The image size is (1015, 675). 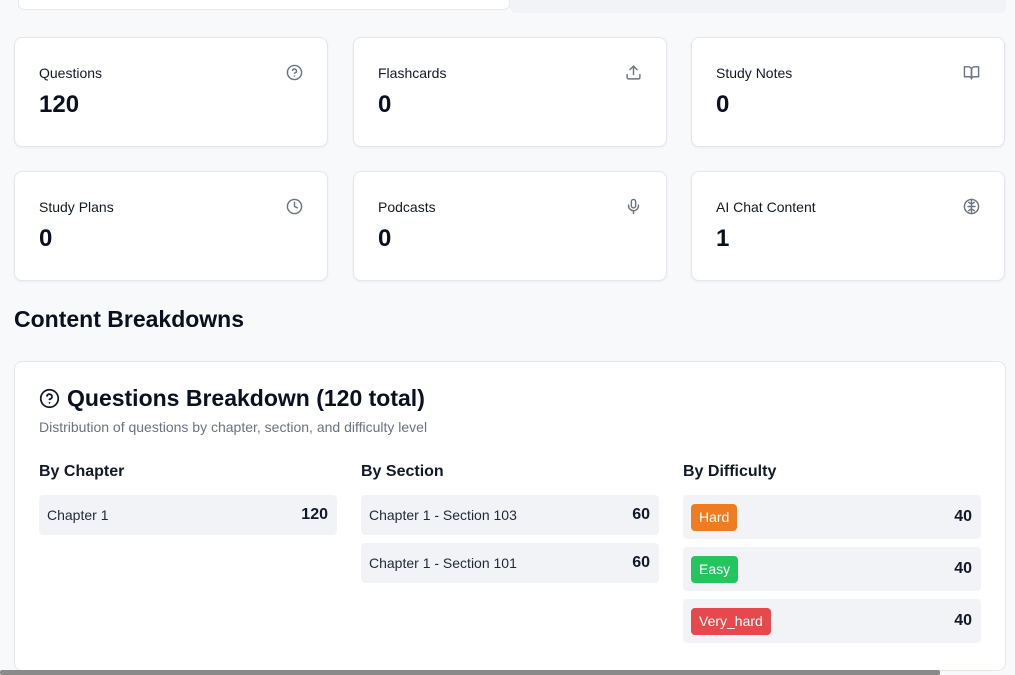 I want to click on list-item: Hard 40, so click(x=832, y=517).